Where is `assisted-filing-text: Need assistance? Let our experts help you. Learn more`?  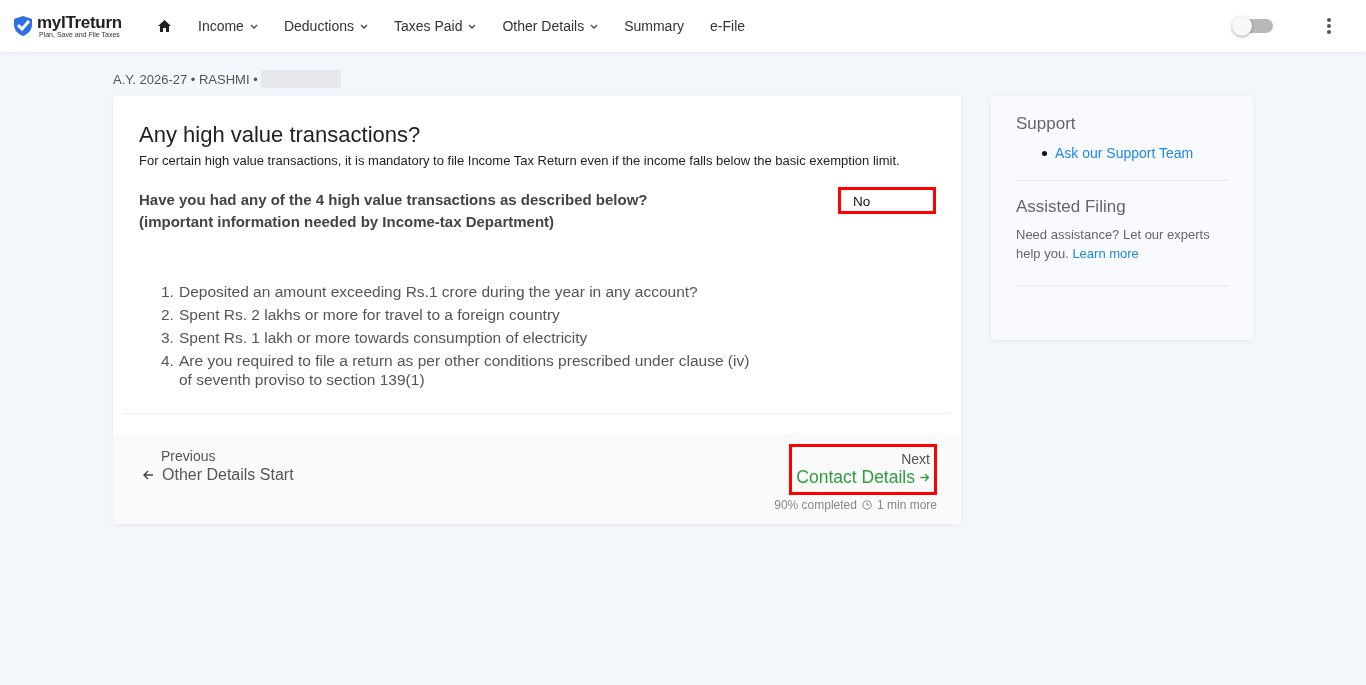
assisted-filing-text: Need assistance? Let our experts help you. Learn more is located at coordinates (1113, 244).